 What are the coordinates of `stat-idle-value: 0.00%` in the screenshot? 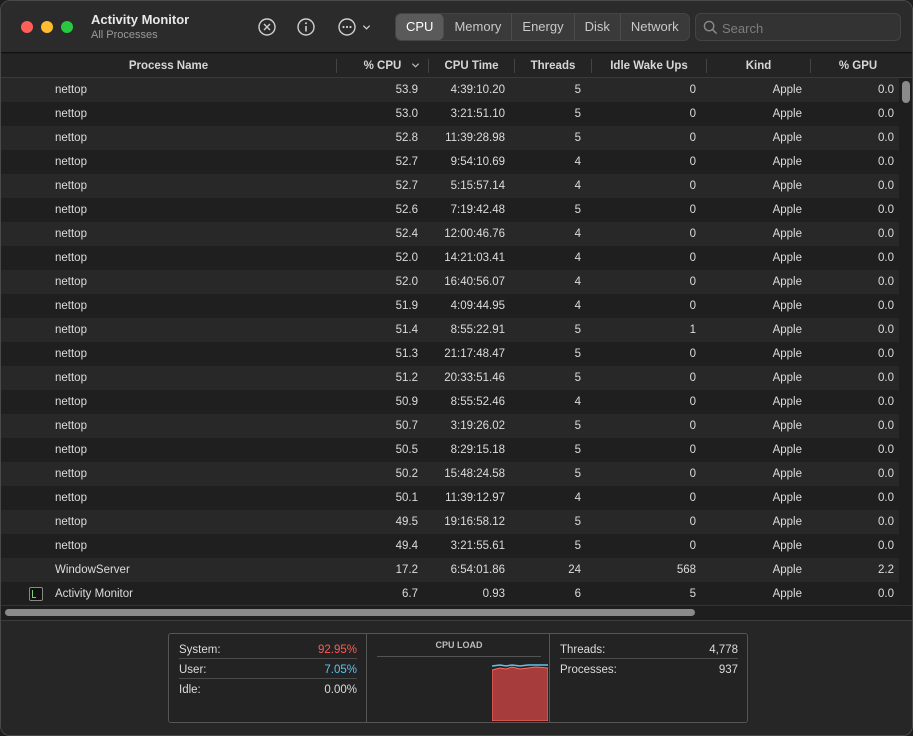 It's located at (340, 690).